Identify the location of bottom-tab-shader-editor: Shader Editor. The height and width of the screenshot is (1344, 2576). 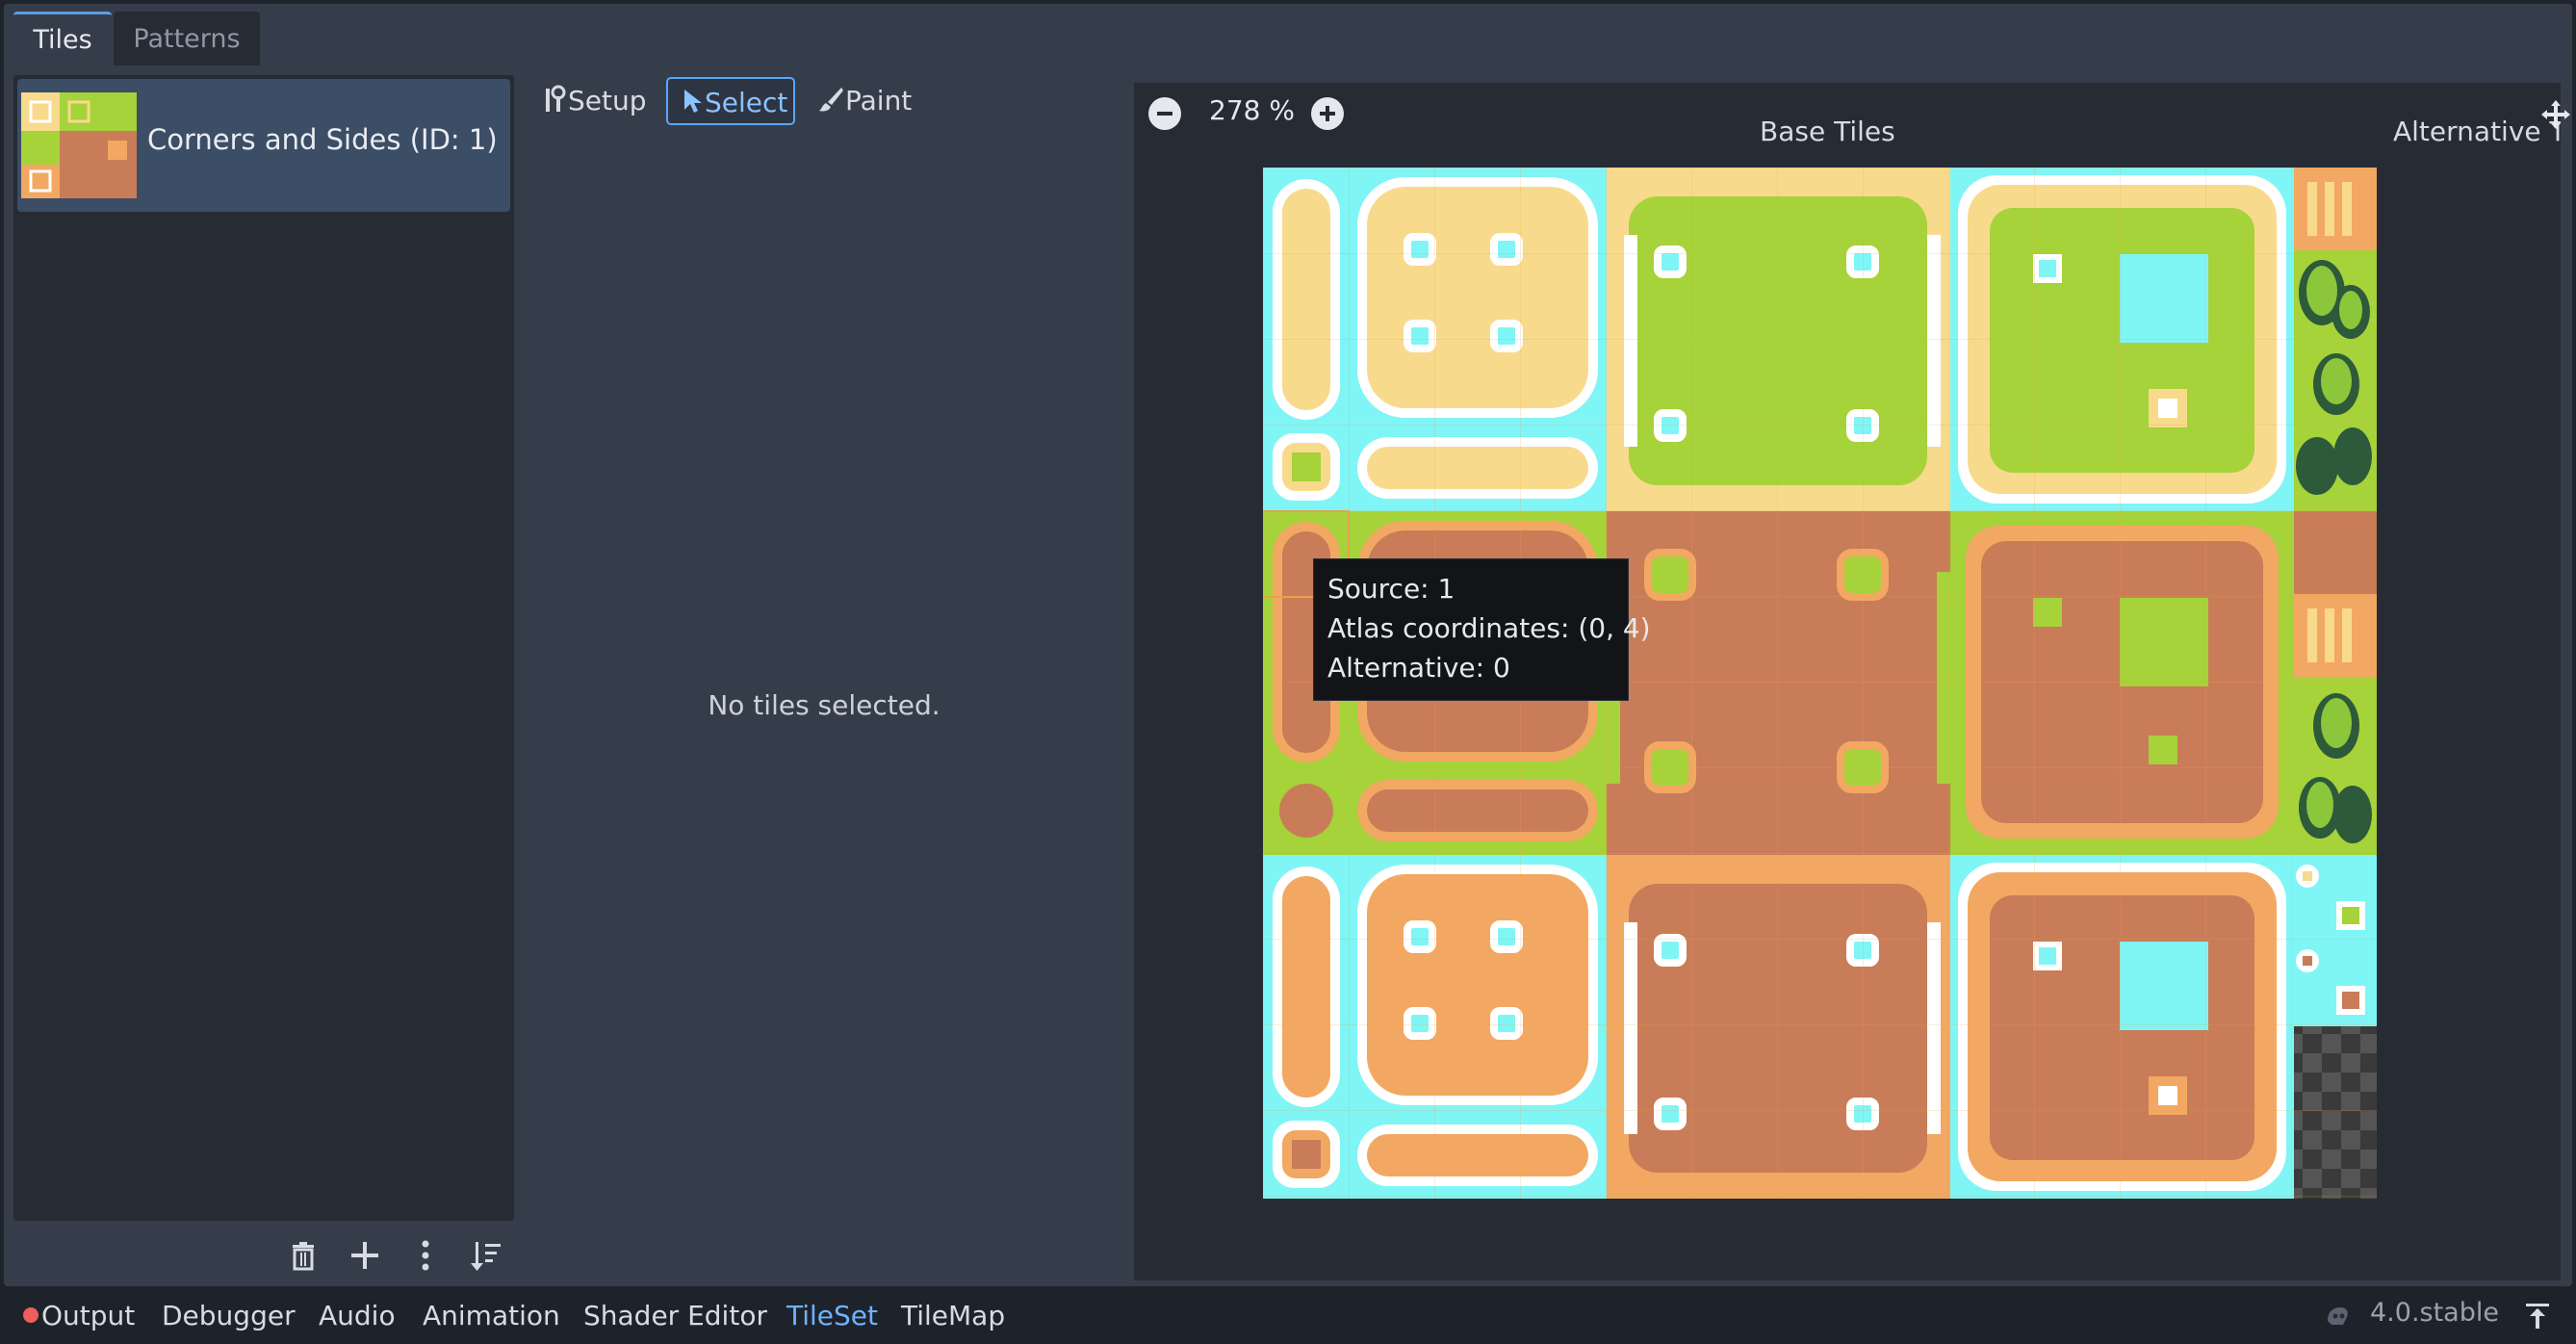
(675, 1315).